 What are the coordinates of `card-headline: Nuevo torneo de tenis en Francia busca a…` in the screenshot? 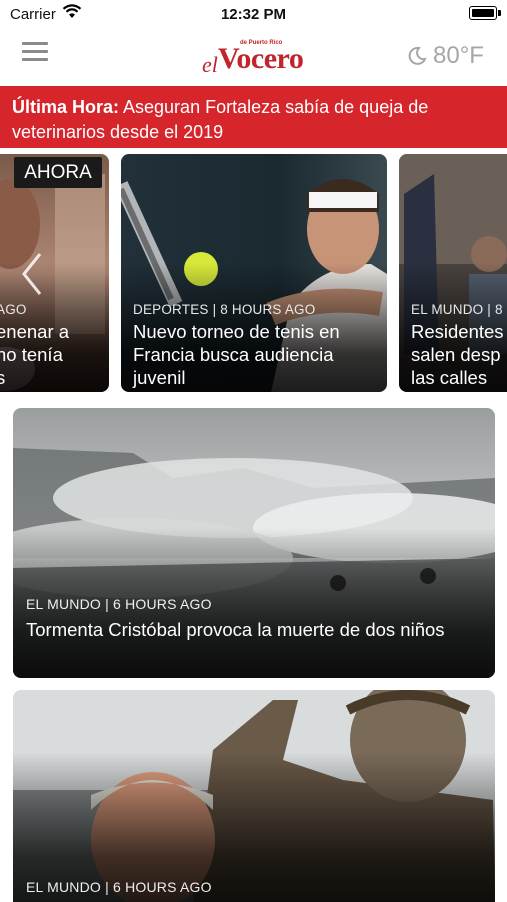 It's located at (236, 354).